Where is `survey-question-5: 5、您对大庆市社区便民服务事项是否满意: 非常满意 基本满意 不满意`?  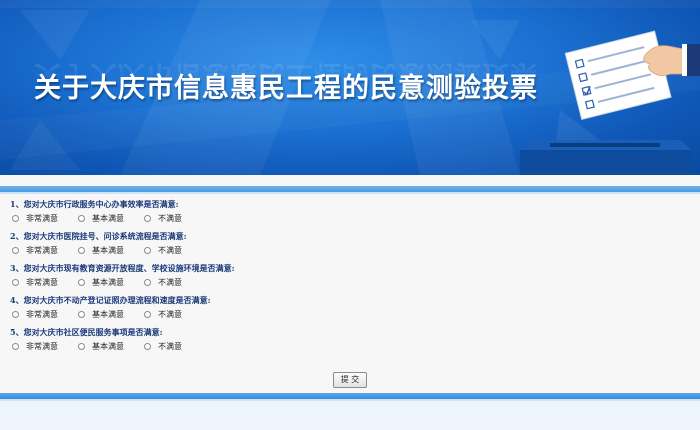
survey-question-5: 5、您对大庆市社区便民服务事项是否满意: 非常满意 基本满意 不满意 is located at coordinates (350, 340).